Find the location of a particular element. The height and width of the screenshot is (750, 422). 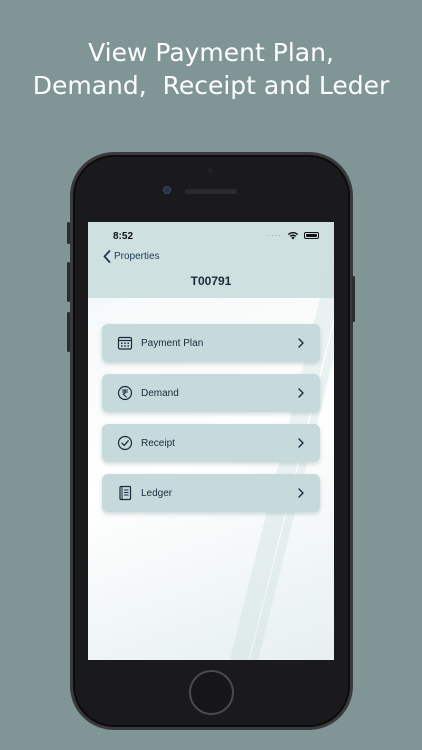

menu-item-label: Demand is located at coordinates (160, 393).